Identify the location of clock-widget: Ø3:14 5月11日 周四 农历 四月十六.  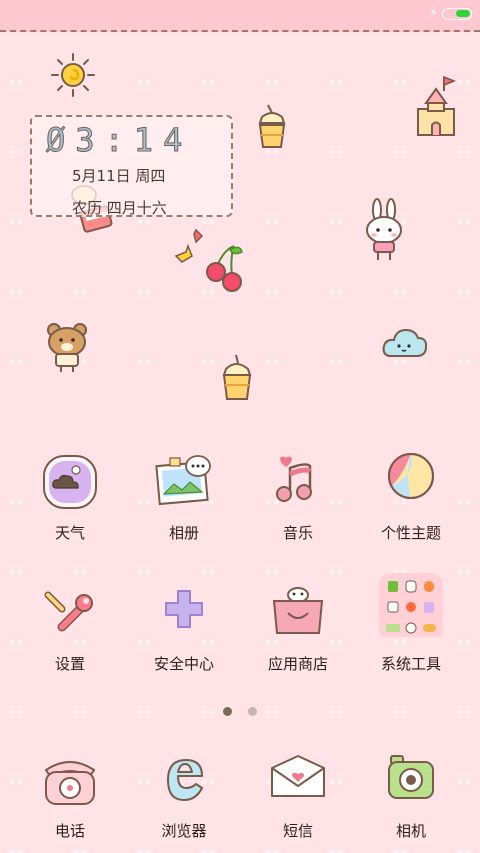
(131, 166).